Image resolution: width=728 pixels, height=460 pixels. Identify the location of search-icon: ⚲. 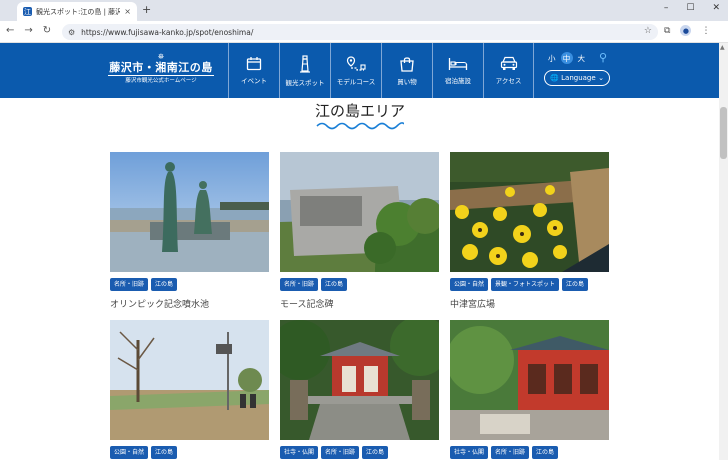
(603, 57).